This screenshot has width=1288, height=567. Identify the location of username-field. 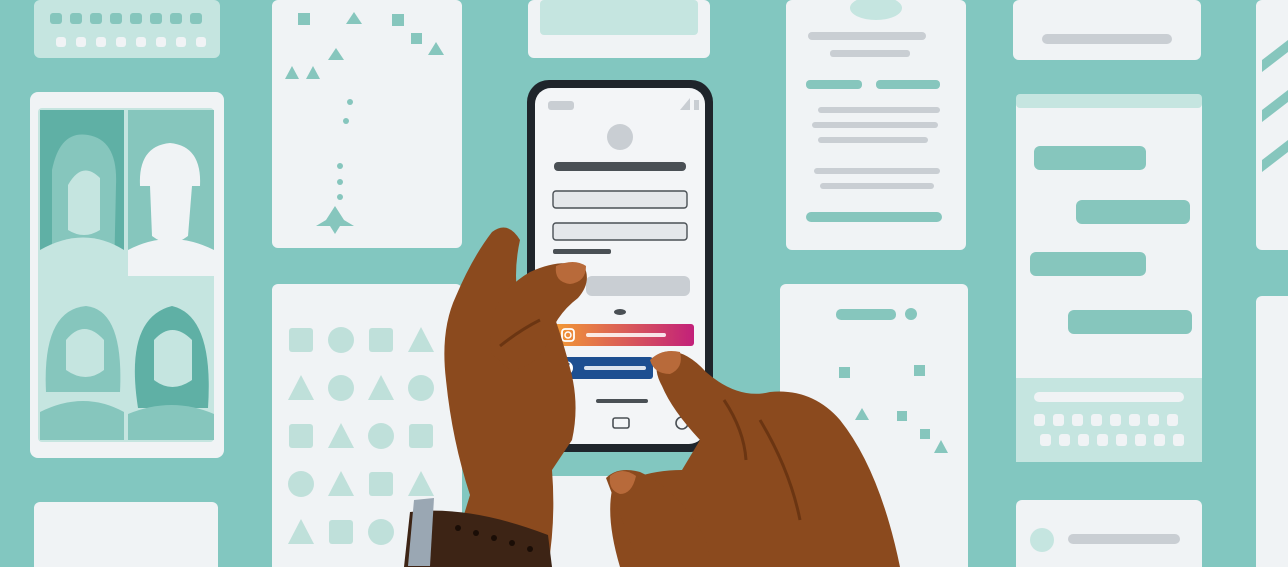
(620, 199).